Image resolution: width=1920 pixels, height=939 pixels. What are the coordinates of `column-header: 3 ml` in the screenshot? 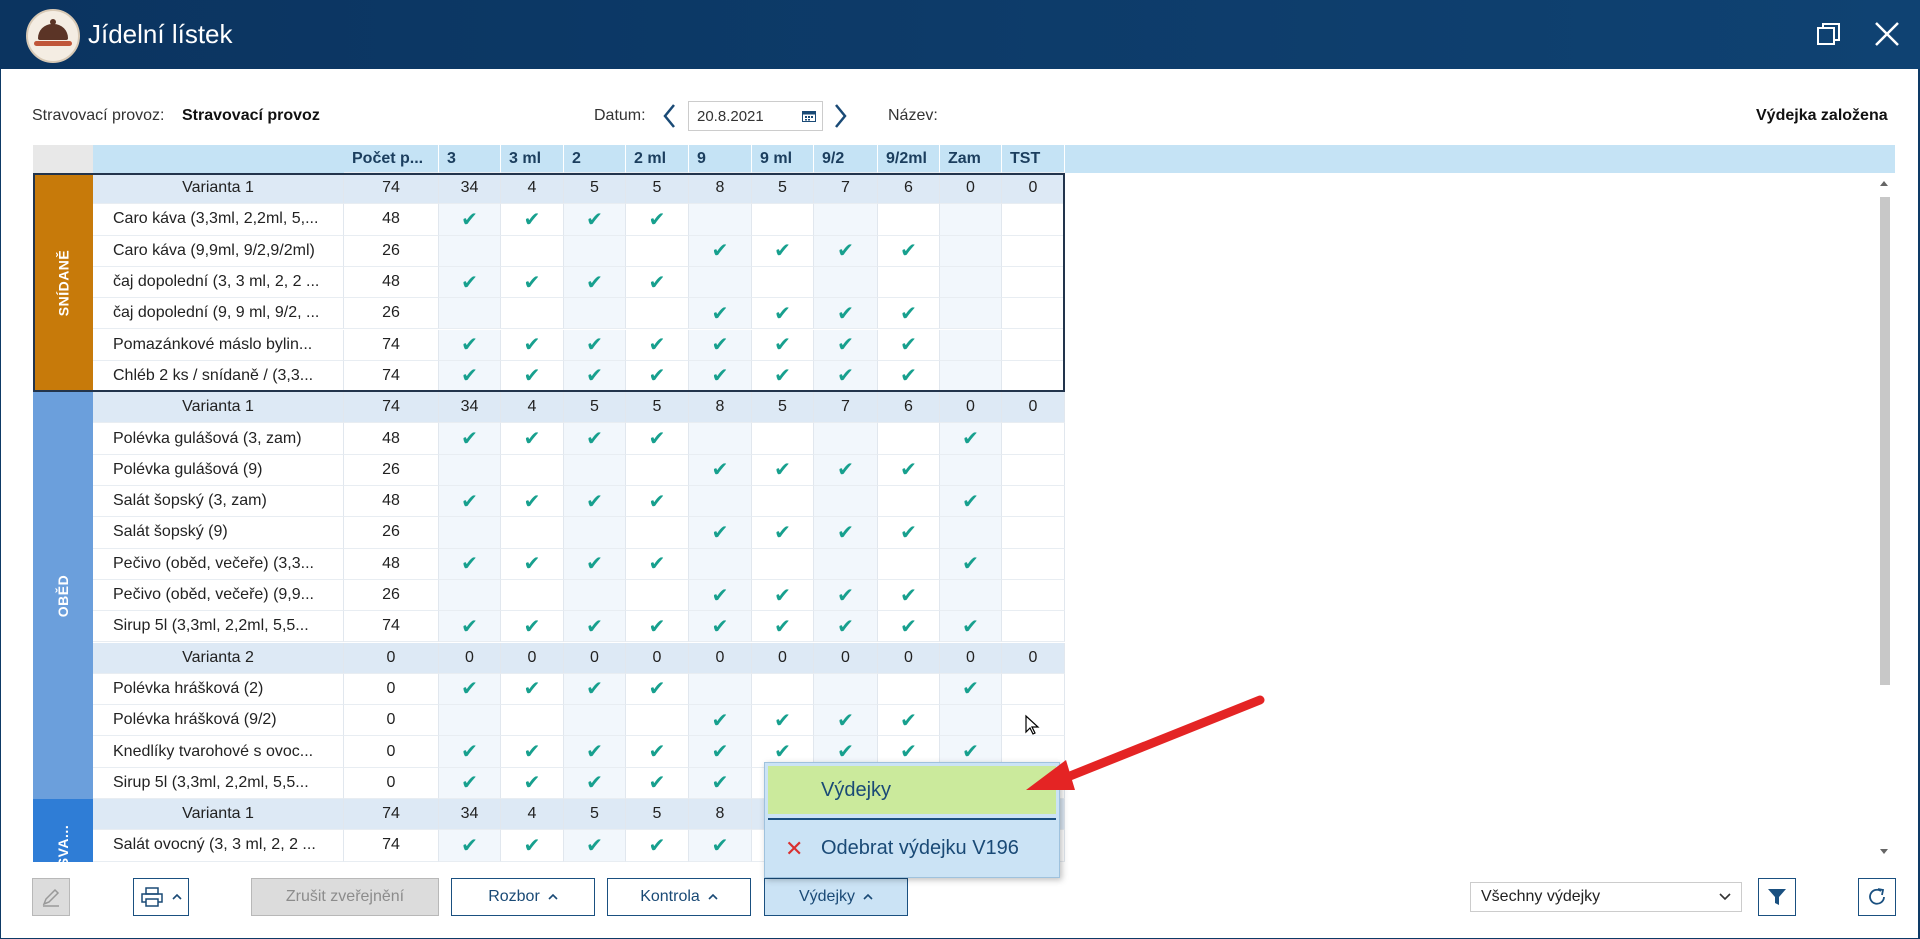 It's located at (532, 159).